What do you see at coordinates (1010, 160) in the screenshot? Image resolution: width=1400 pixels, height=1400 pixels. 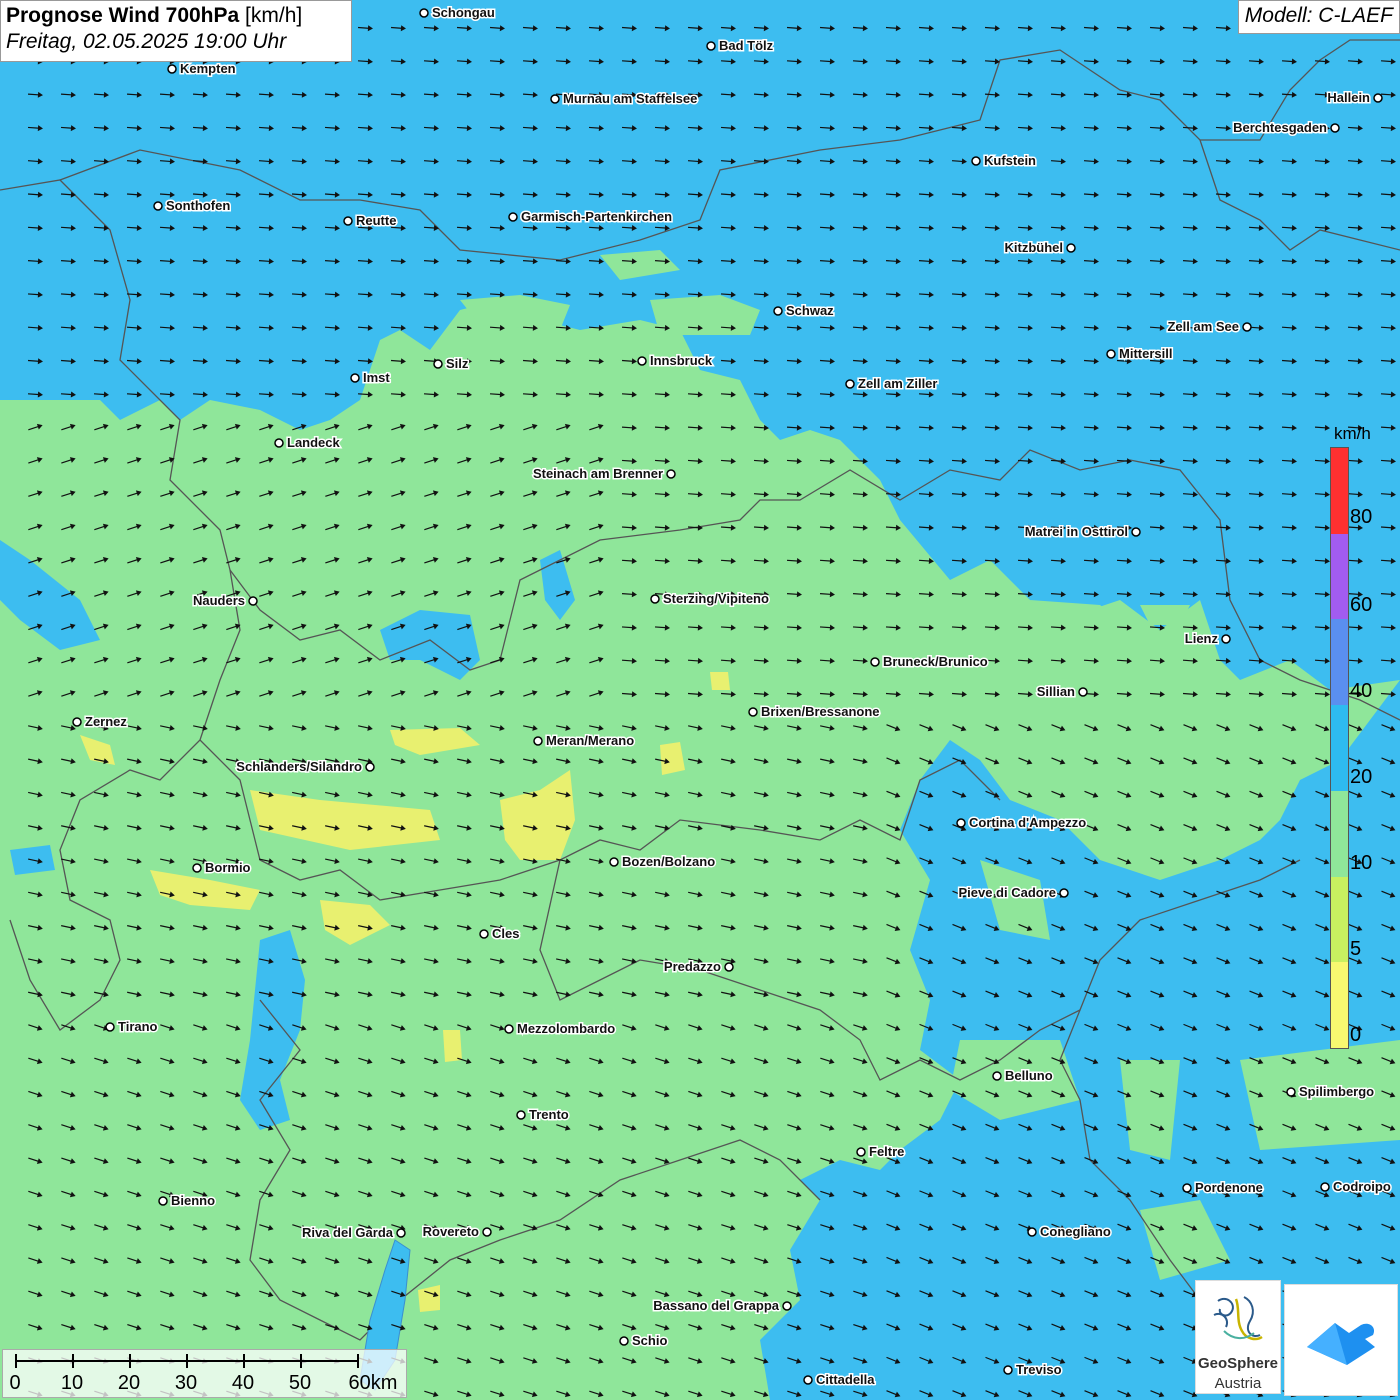 I see `city-label: Kufstein` at bounding box center [1010, 160].